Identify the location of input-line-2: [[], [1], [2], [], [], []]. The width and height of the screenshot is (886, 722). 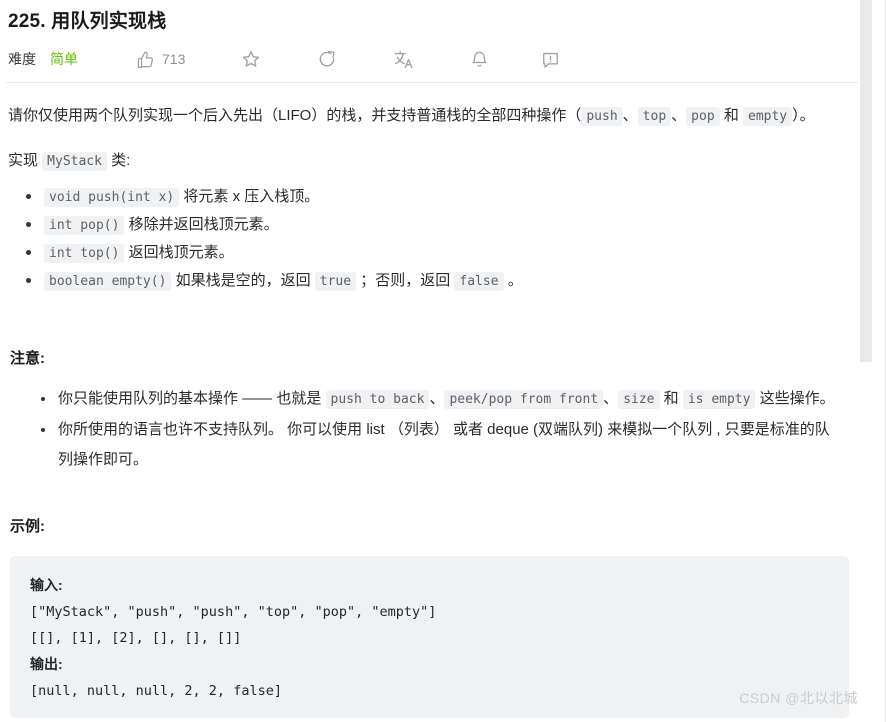
(136, 638).